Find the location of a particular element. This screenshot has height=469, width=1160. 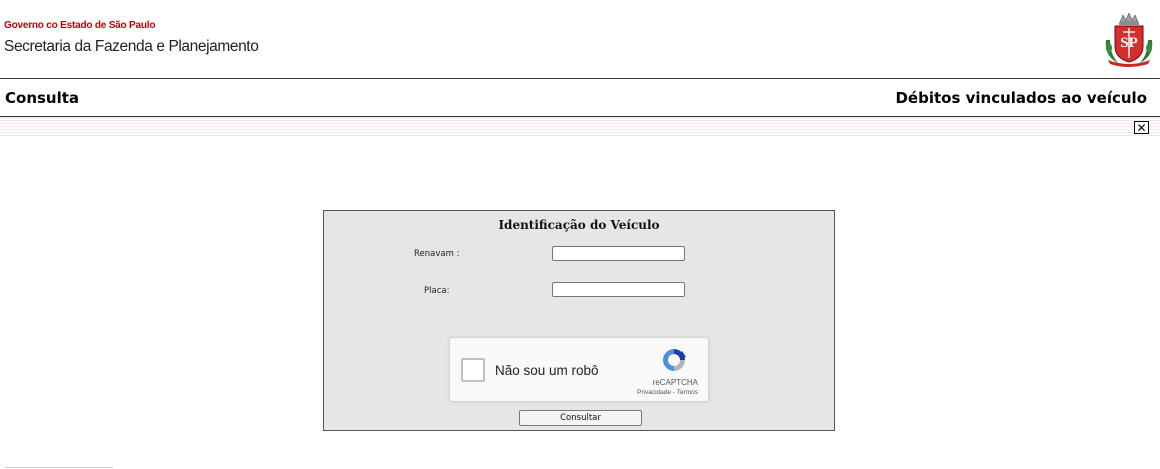

close-icon: ✕ is located at coordinates (1141, 127).